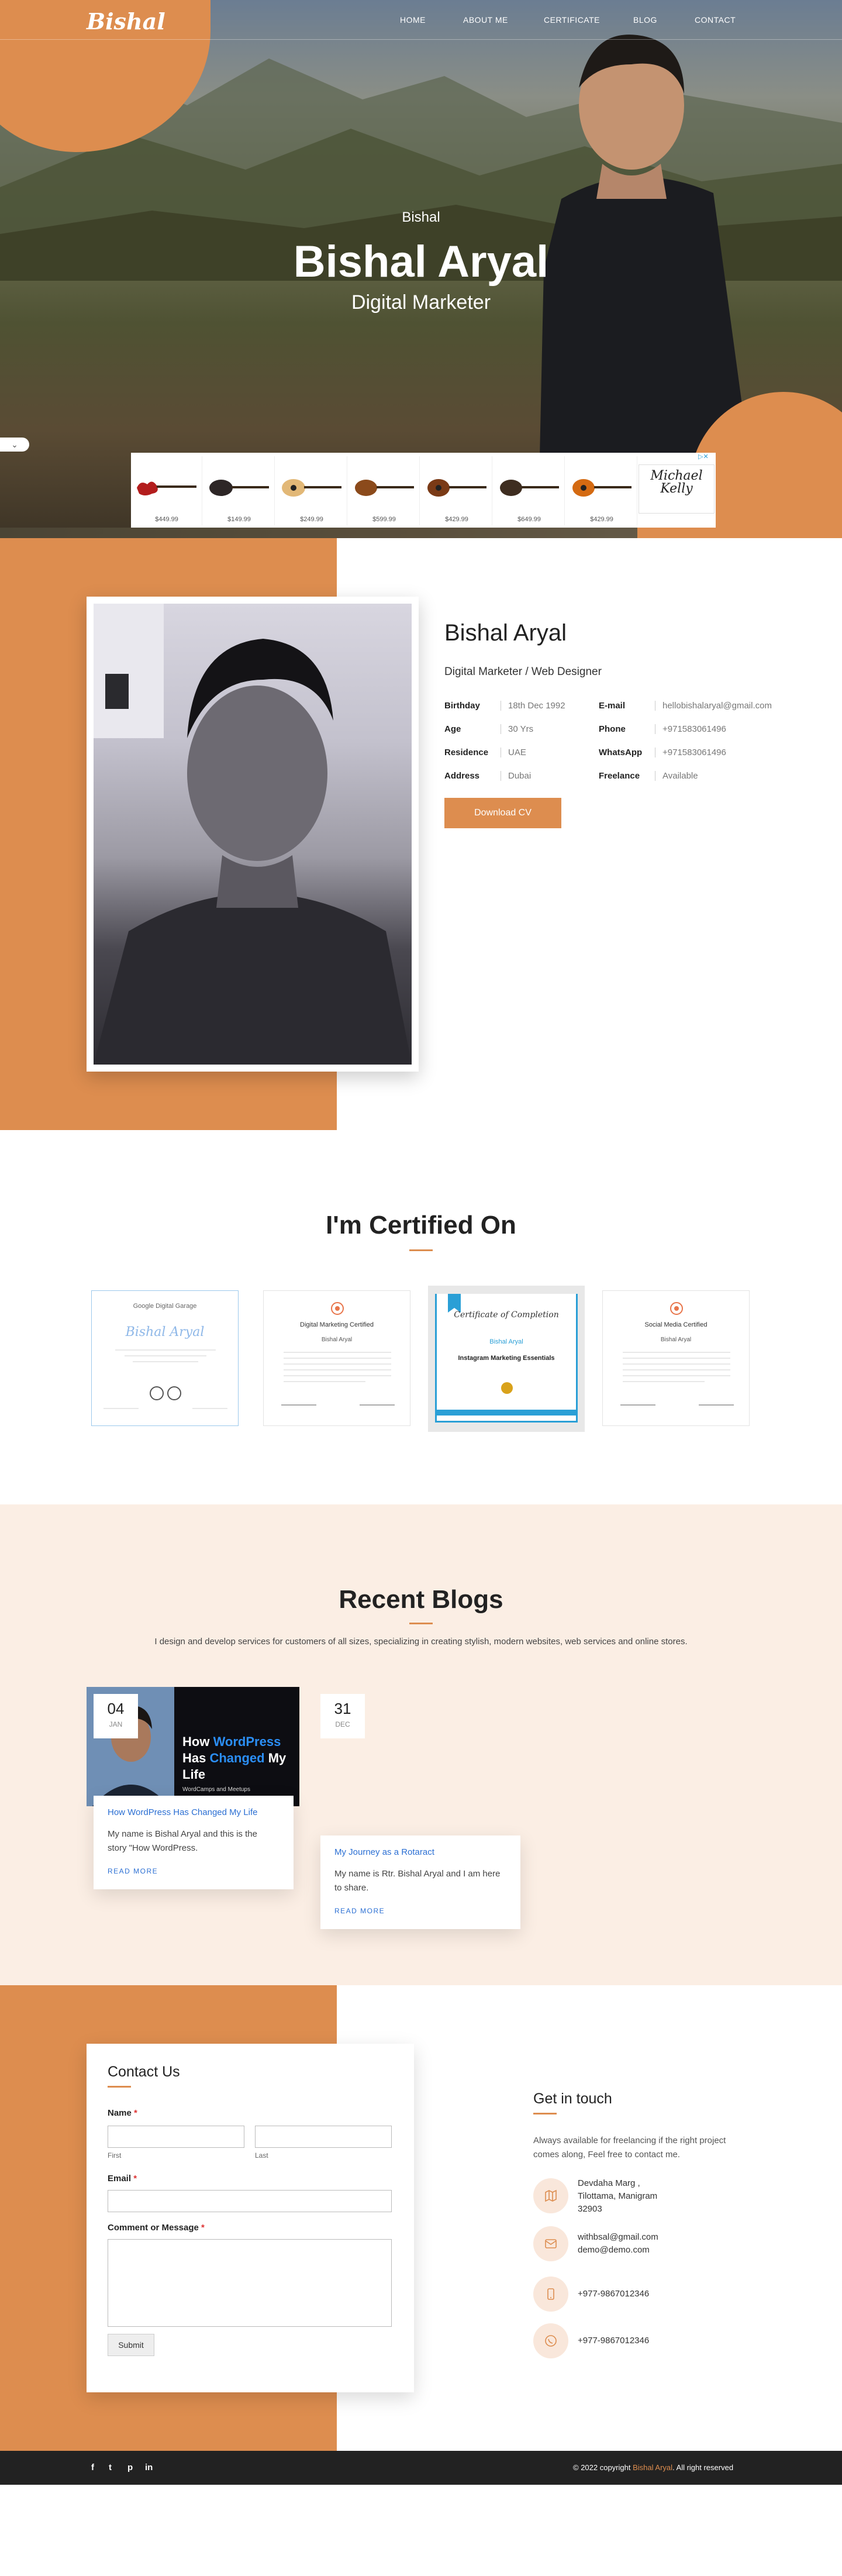 Image resolution: width=842 pixels, height=2576 pixels. I want to click on ad-product: $449.99, so click(166, 490).